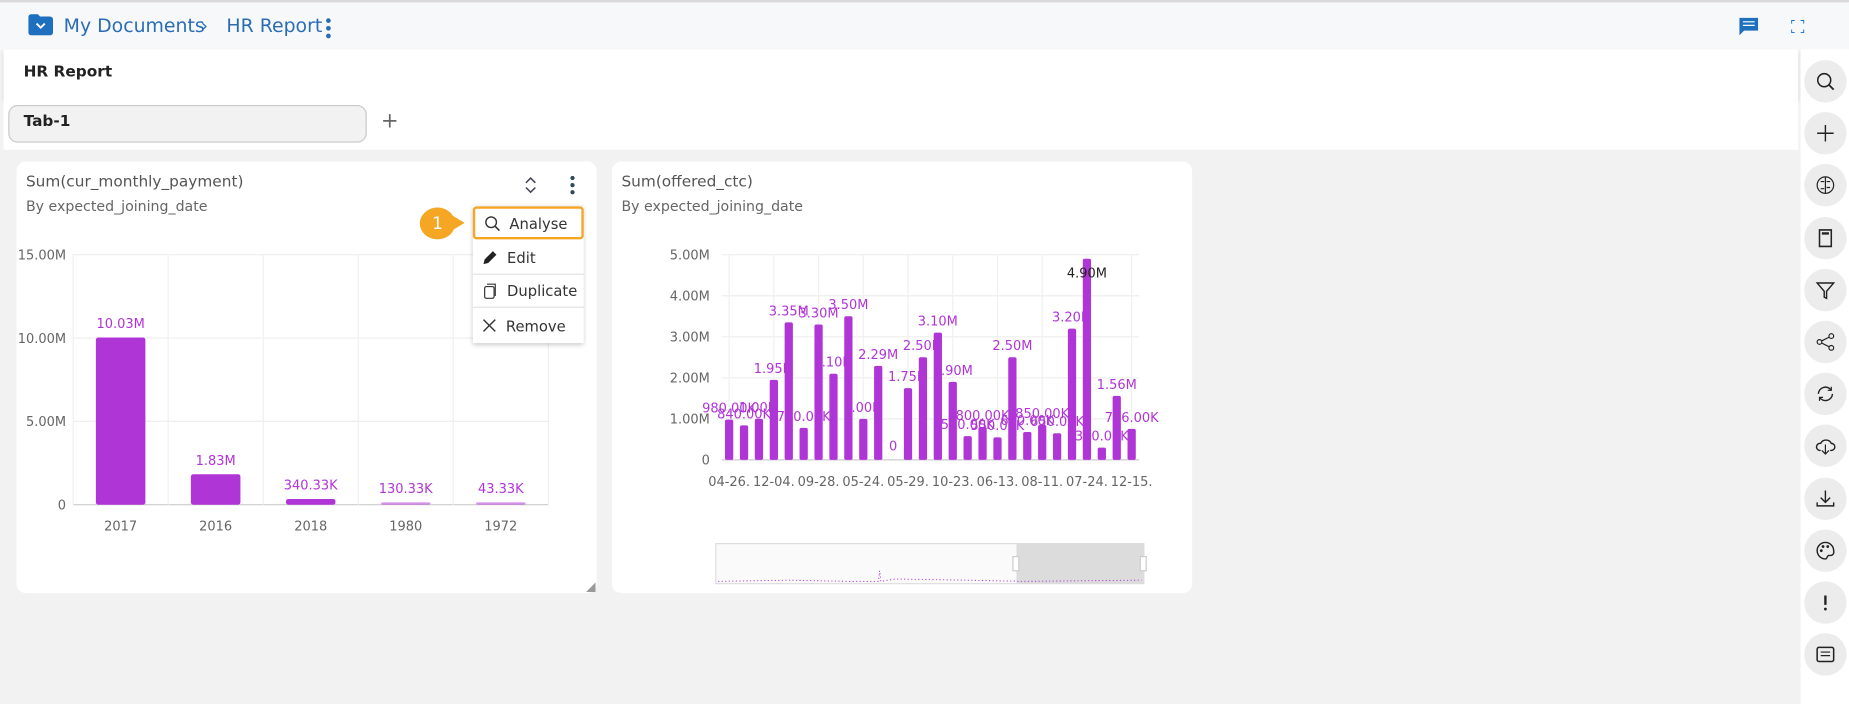  Describe the element at coordinates (68, 72) in the screenshot. I see `report-title: HR Report` at that location.